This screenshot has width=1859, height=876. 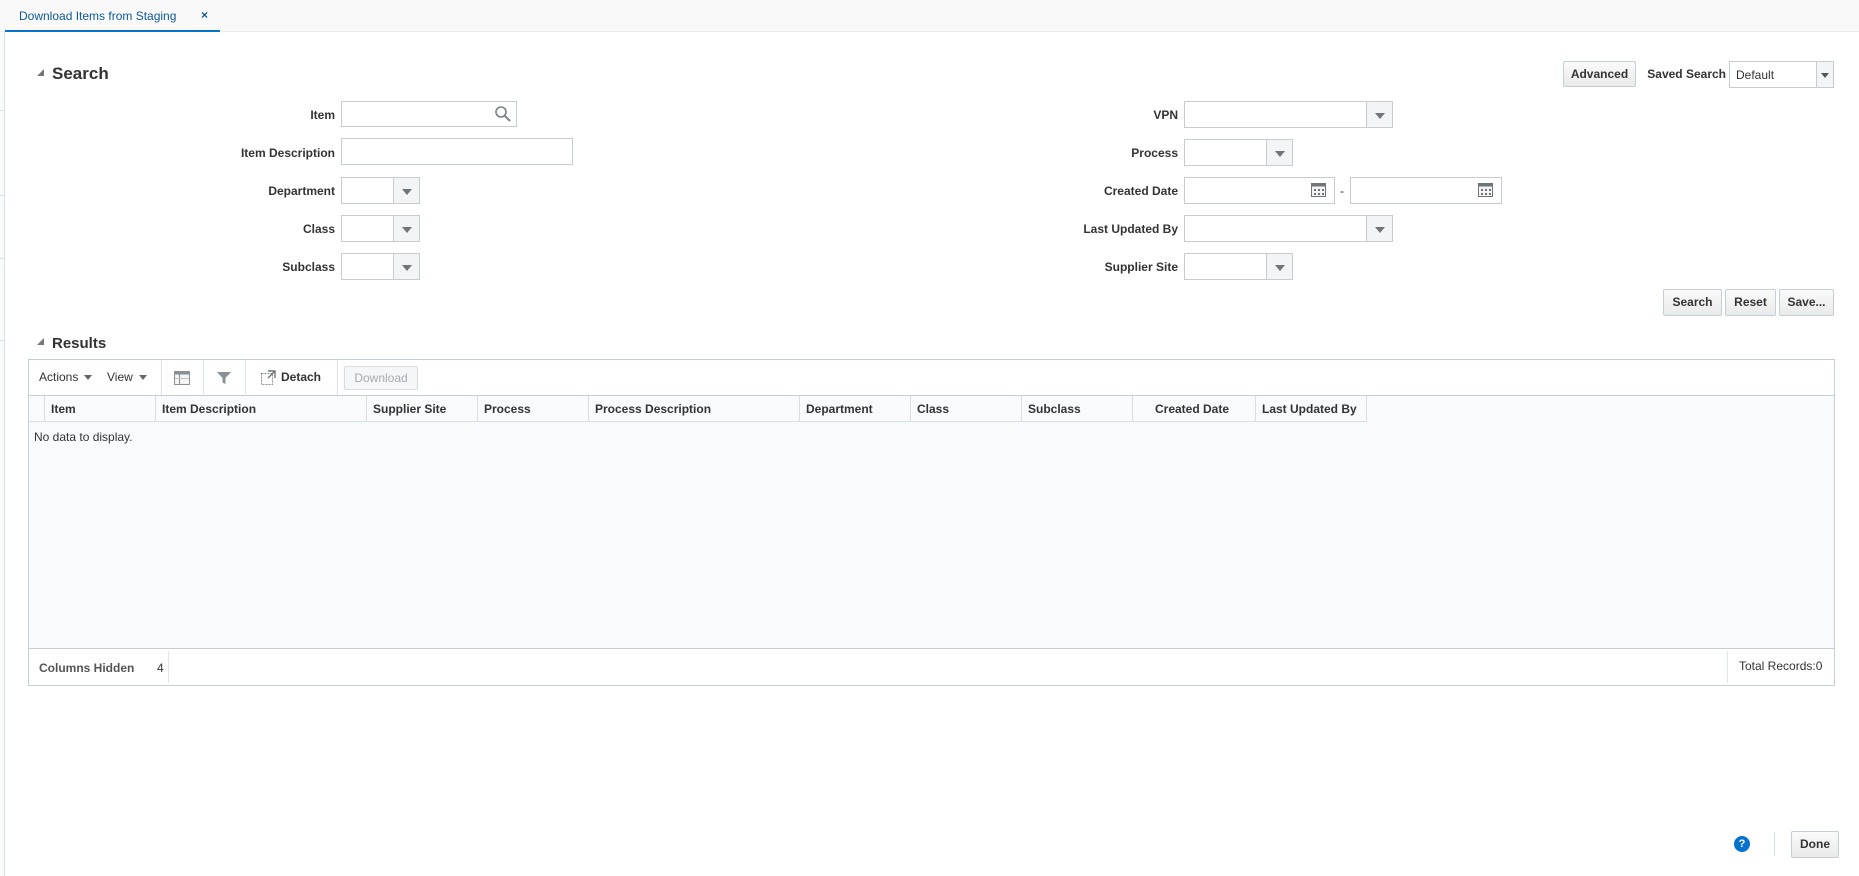 What do you see at coordinates (80, 73) in the screenshot?
I see `search-section-title: Search` at bounding box center [80, 73].